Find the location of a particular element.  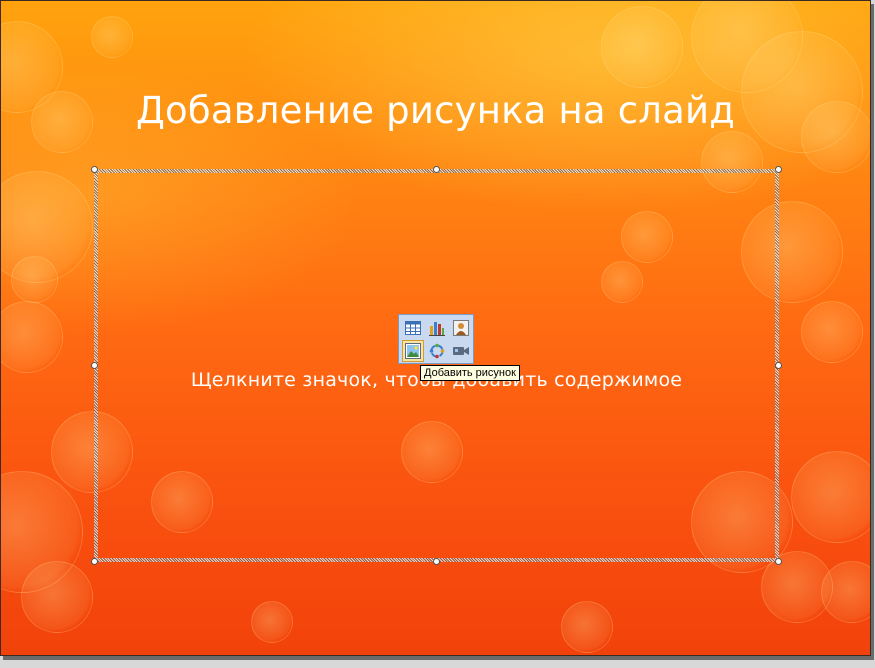

resize-handle-top-right is located at coordinates (778, 169).